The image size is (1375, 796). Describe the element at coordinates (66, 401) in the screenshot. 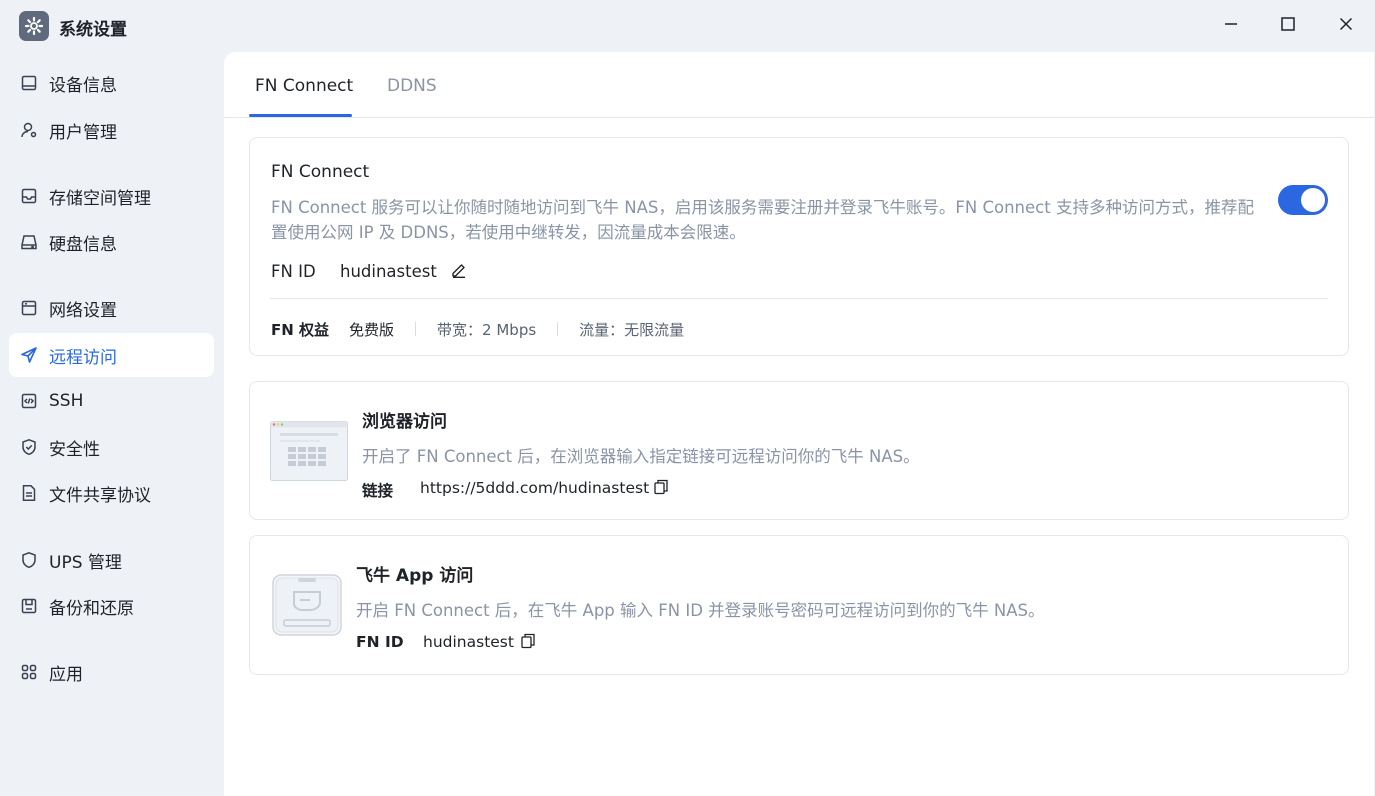

I see `sidebar-item-label: SSH` at that location.